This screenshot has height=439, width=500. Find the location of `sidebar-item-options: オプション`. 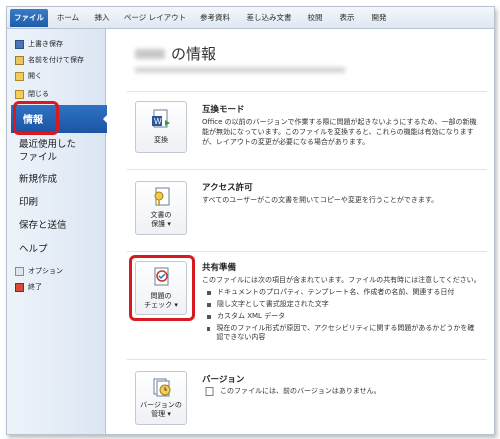

sidebar-item-options: オプション is located at coordinates (39, 271).